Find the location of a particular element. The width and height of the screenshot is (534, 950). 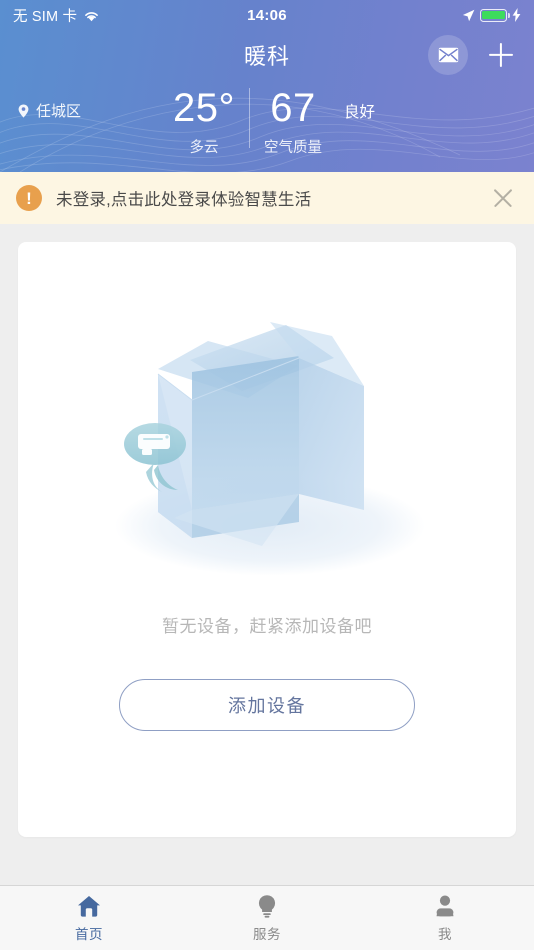

location-row: 任城区 is located at coordinates (49, 110).